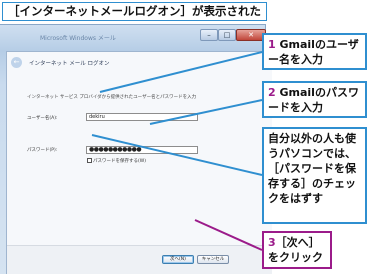 This screenshot has width=369, height=274. Describe the element at coordinates (42, 150) in the screenshot. I see `password-label: パスワード(P):` at that location.